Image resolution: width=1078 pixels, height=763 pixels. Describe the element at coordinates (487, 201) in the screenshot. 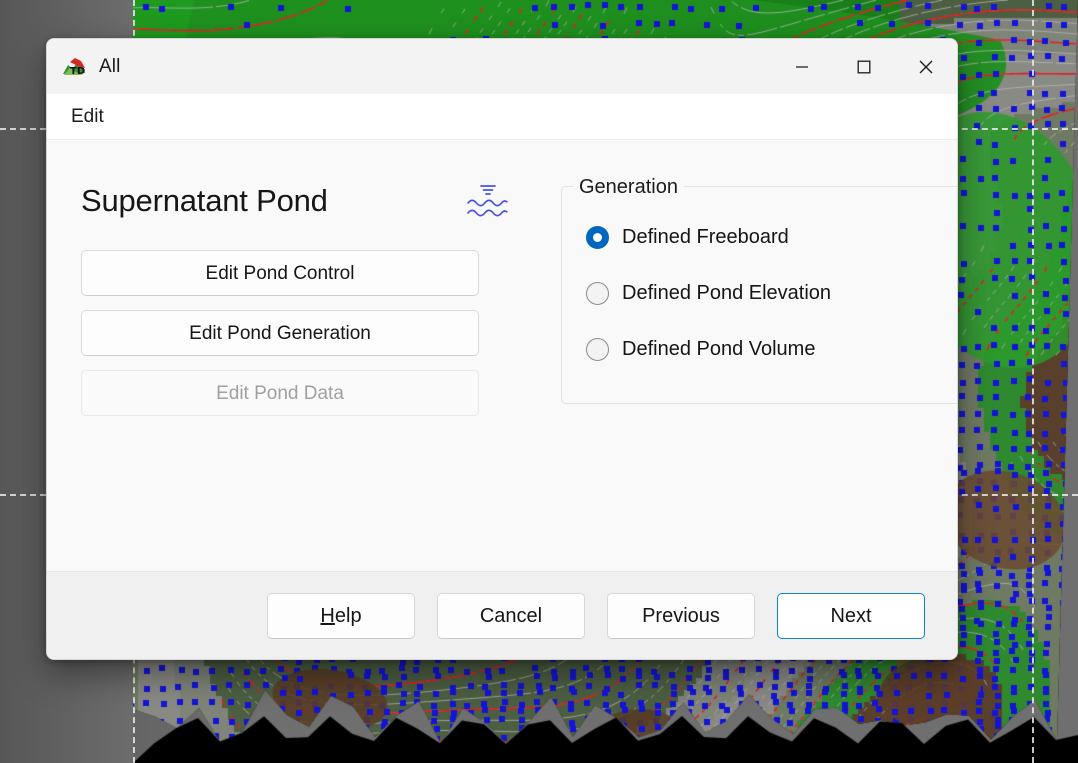

I see `water-level-icon` at that location.